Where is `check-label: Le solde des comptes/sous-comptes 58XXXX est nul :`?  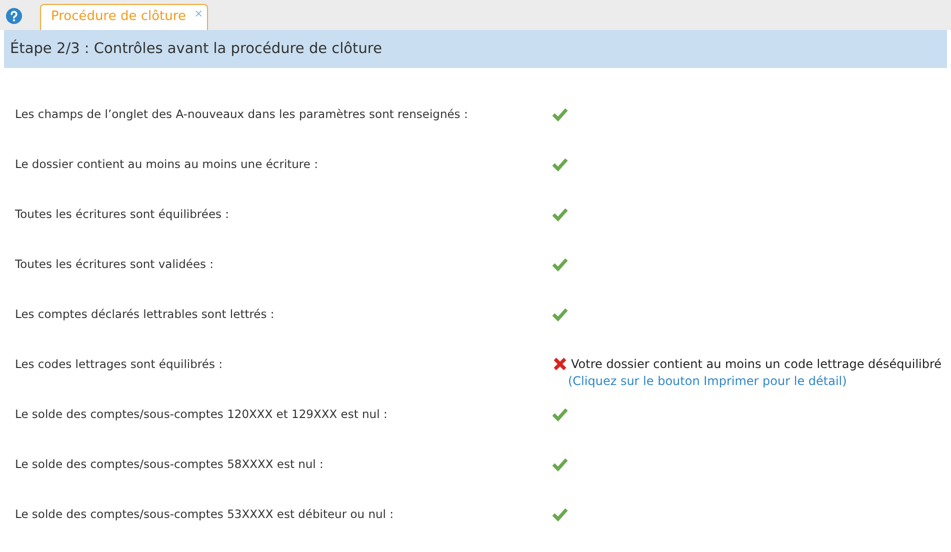
check-label: Le solde des comptes/sous-comptes 58XXXX est nul : is located at coordinates (169, 463).